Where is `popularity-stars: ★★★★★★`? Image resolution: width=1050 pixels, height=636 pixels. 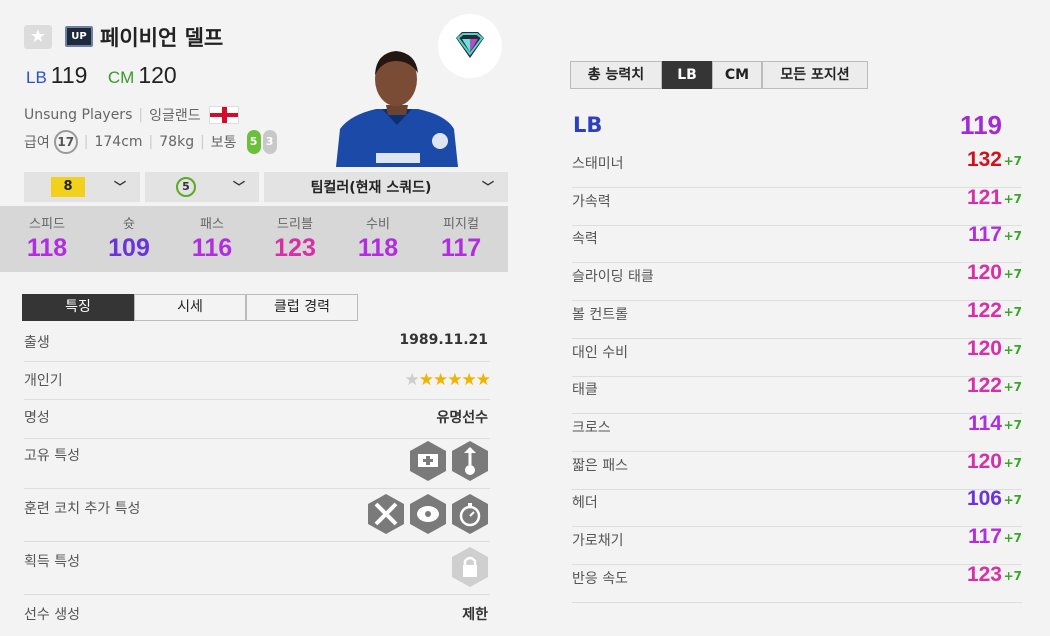
popularity-stars: ★★★★★★ is located at coordinates (447, 380).